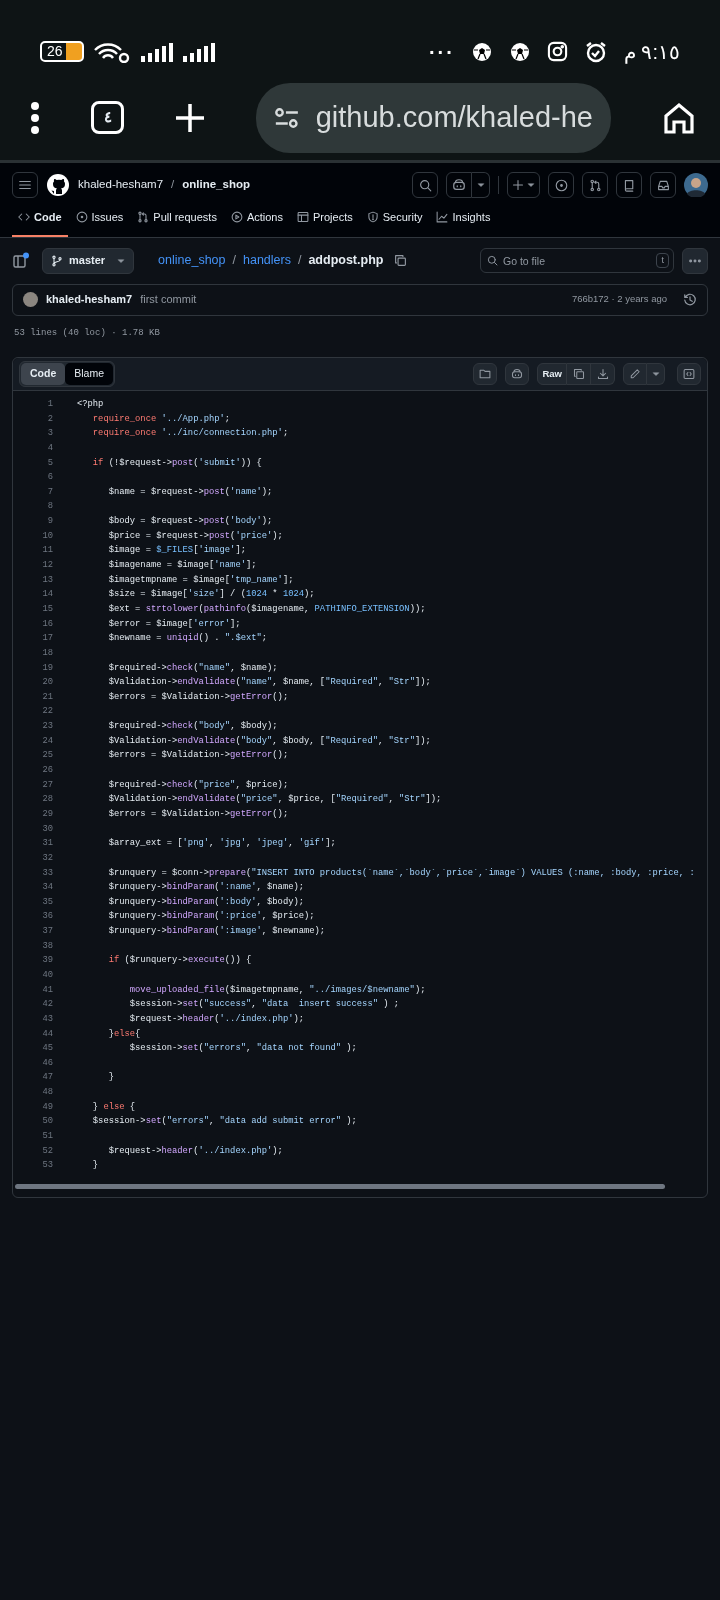  What do you see at coordinates (557, 51) in the screenshot?
I see `camera-app-icon` at bounding box center [557, 51].